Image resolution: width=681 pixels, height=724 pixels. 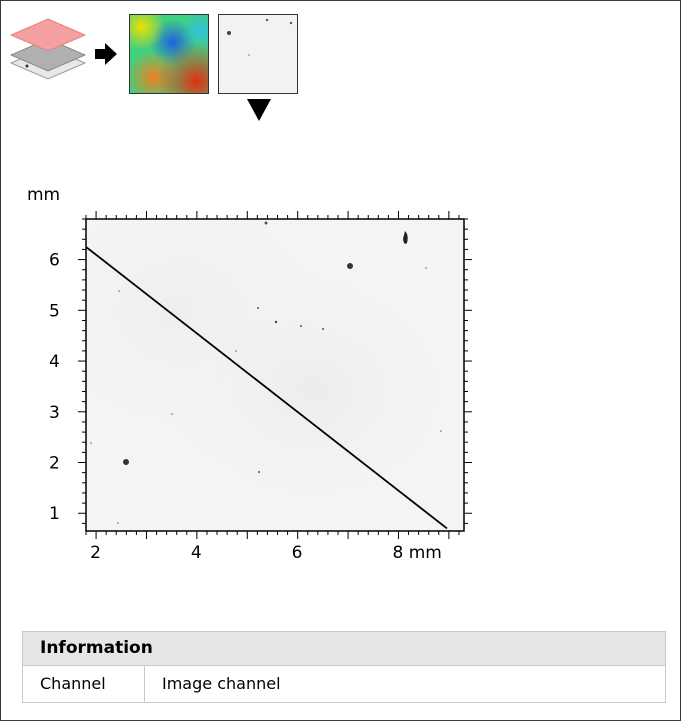 I want to click on layers-icon, so click(x=48, y=54).